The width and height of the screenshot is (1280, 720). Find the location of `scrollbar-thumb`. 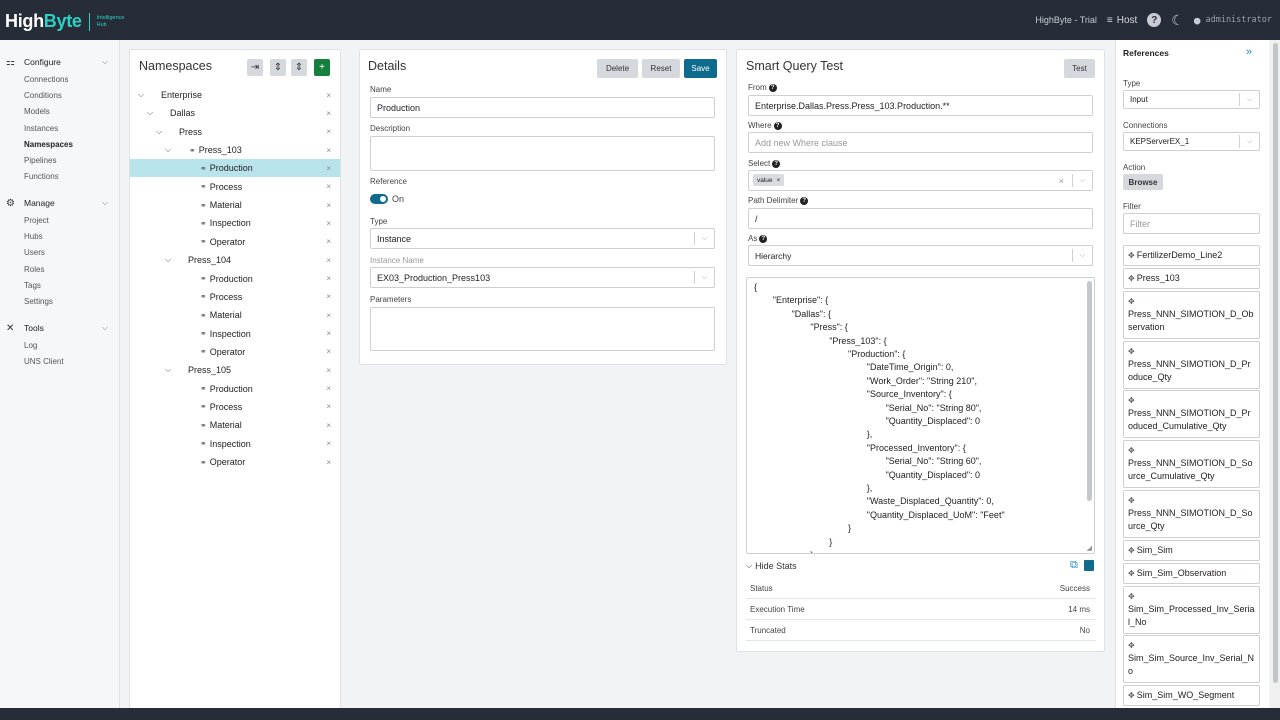

scrollbar-thumb is located at coordinates (1275, 363).